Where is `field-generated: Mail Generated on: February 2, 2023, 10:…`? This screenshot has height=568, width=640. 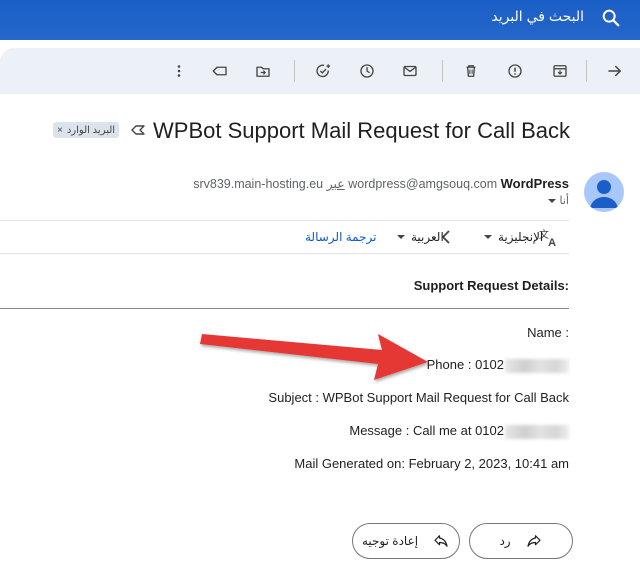 field-generated: Mail Generated on: February 2, 2023, 10:… is located at coordinates (431, 463).